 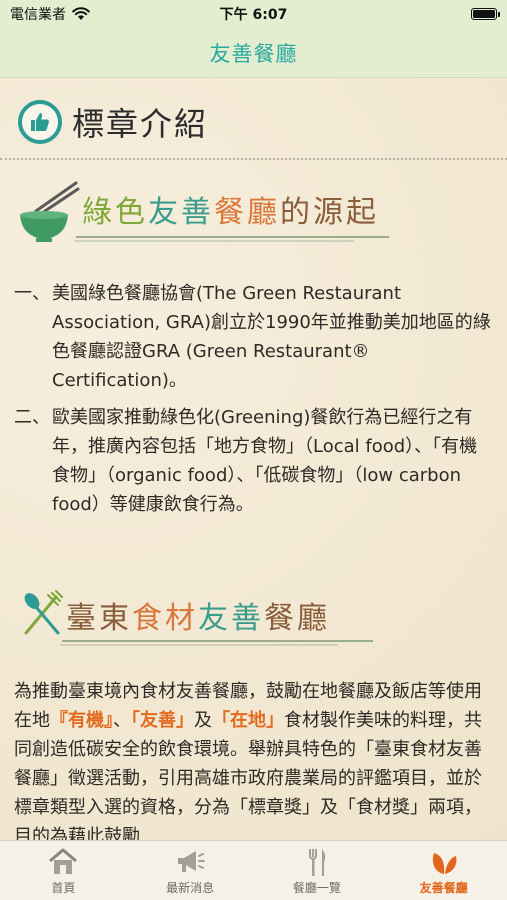 I want to click on local-heading: 臺東食材友善餐廳, so click(x=198, y=617).